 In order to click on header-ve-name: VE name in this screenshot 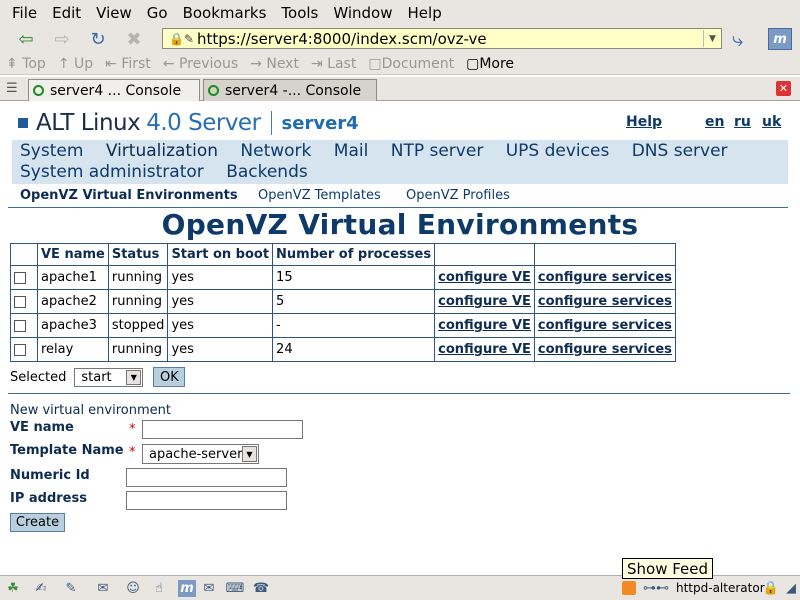, I will do `click(73, 254)`.